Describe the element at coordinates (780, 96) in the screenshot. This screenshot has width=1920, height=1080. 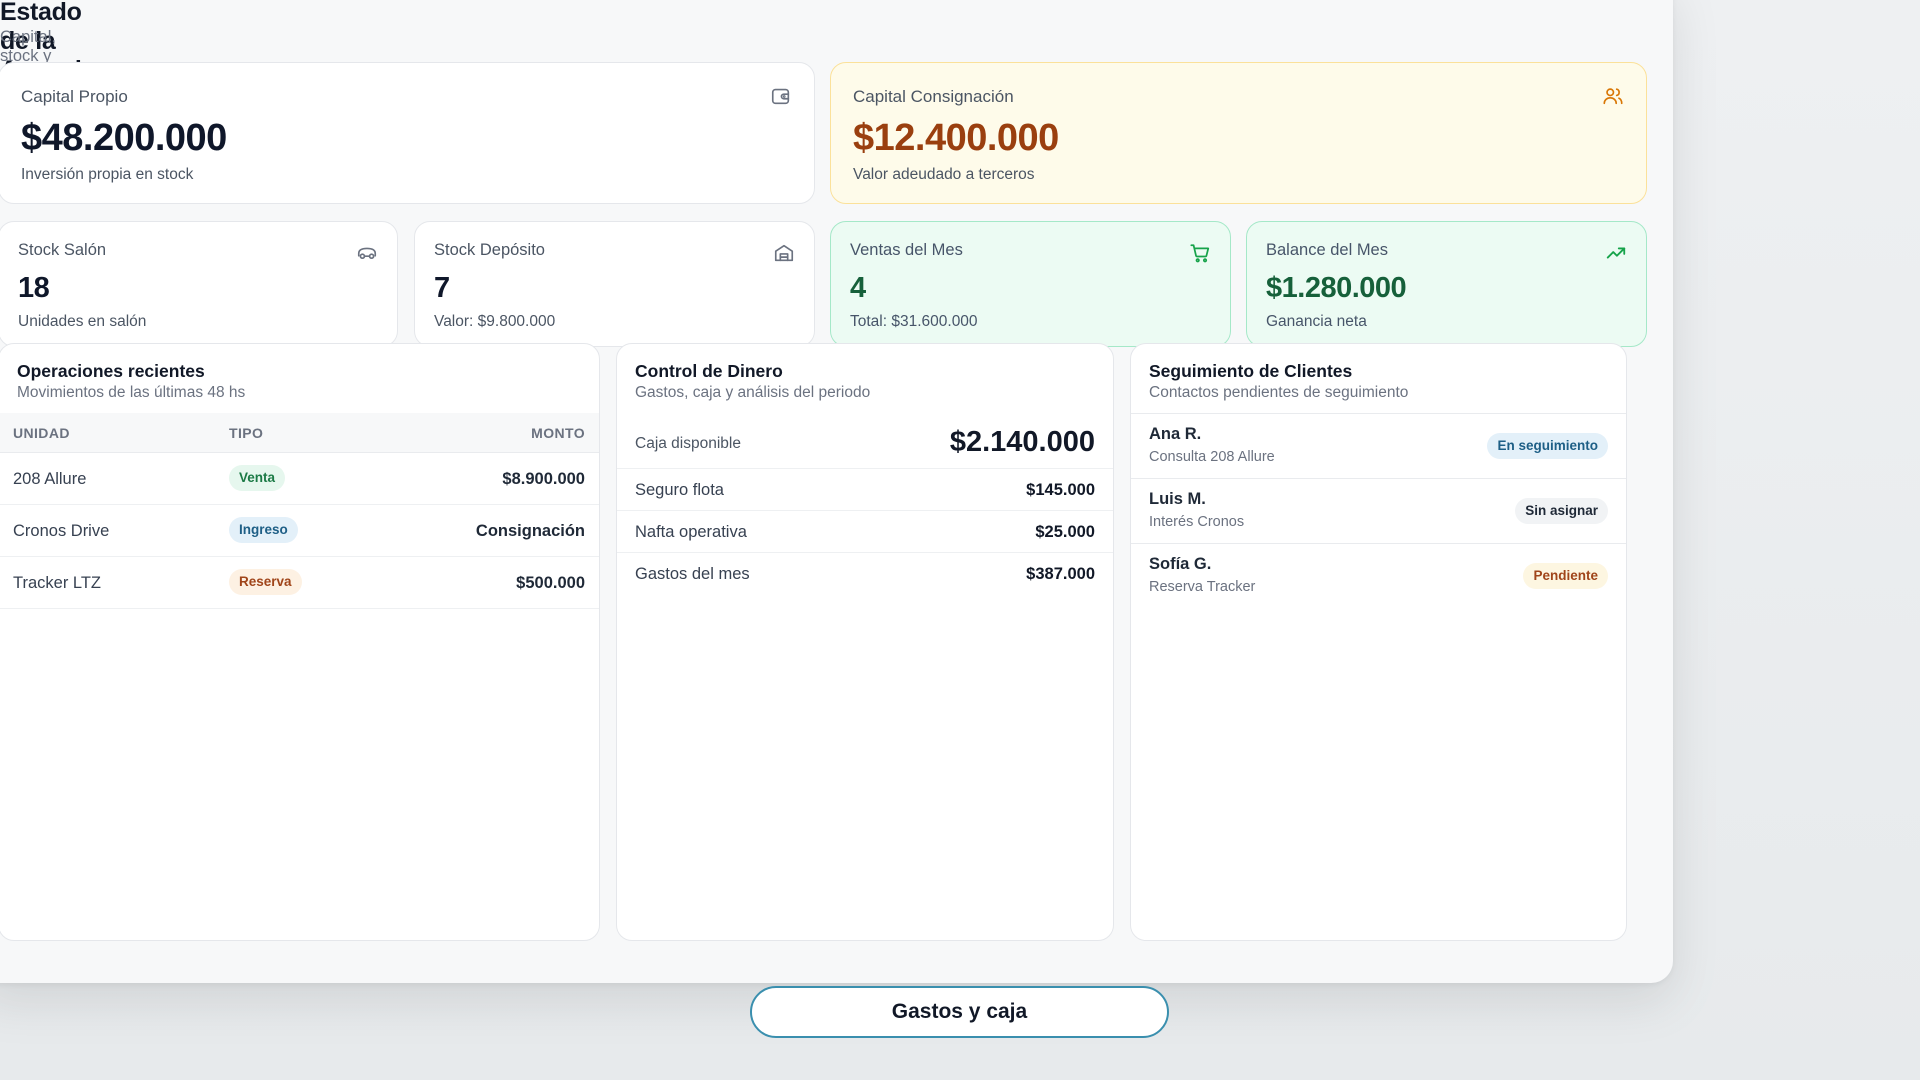
I see `wallet-icon` at that location.